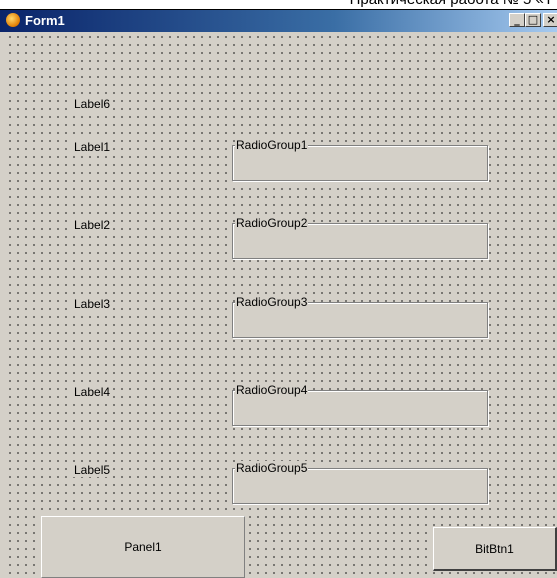 This screenshot has width=557, height=578. What do you see at coordinates (278, 21) in the screenshot?
I see `title-bar: Form1 _ □ ×` at bounding box center [278, 21].